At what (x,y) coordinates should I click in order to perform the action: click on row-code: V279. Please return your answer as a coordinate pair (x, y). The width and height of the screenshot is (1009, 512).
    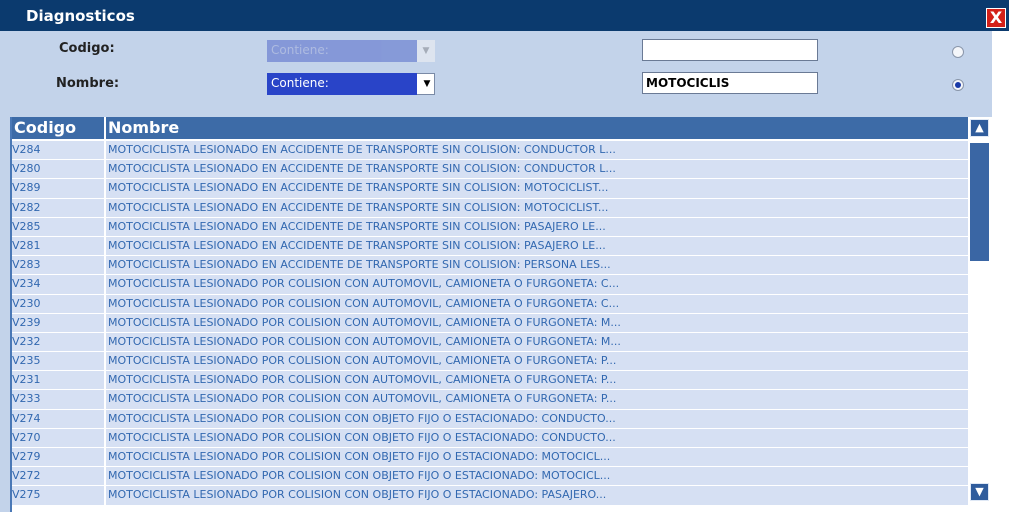
    Looking at the image, I should click on (26, 456).